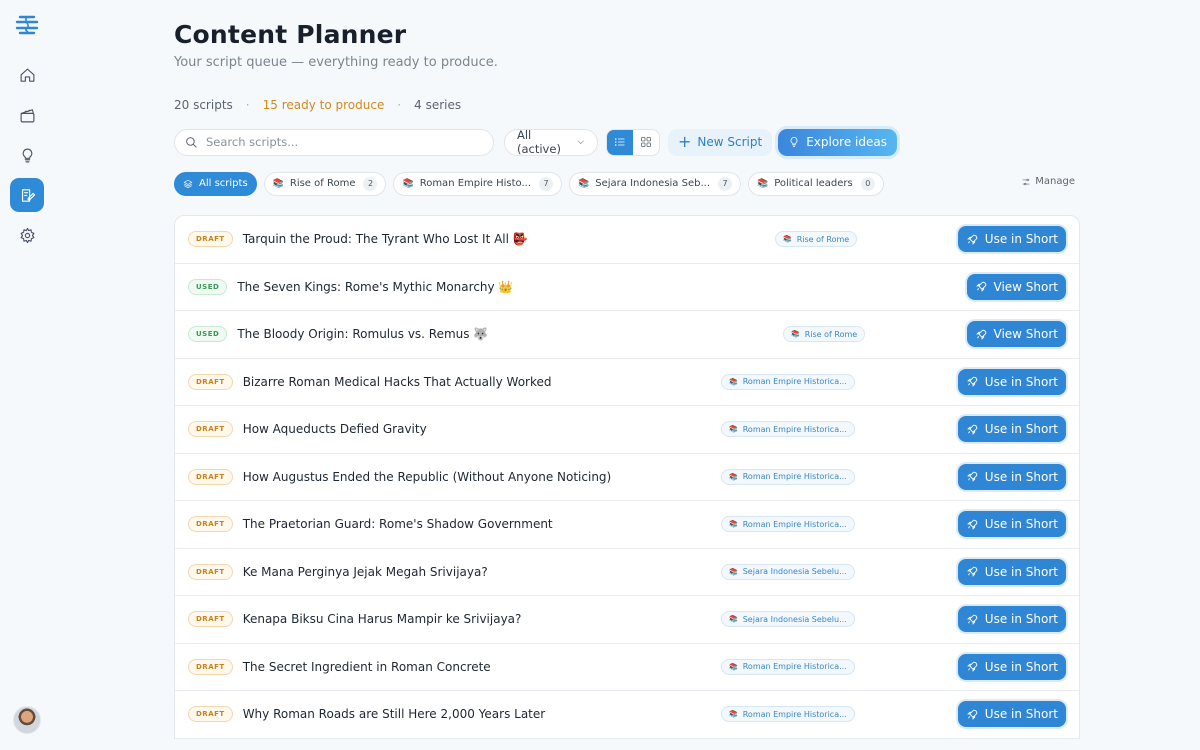 This screenshot has height=750, width=1200. What do you see at coordinates (27, 375) in the screenshot?
I see `sidebar` at bounding box center [27, 375].